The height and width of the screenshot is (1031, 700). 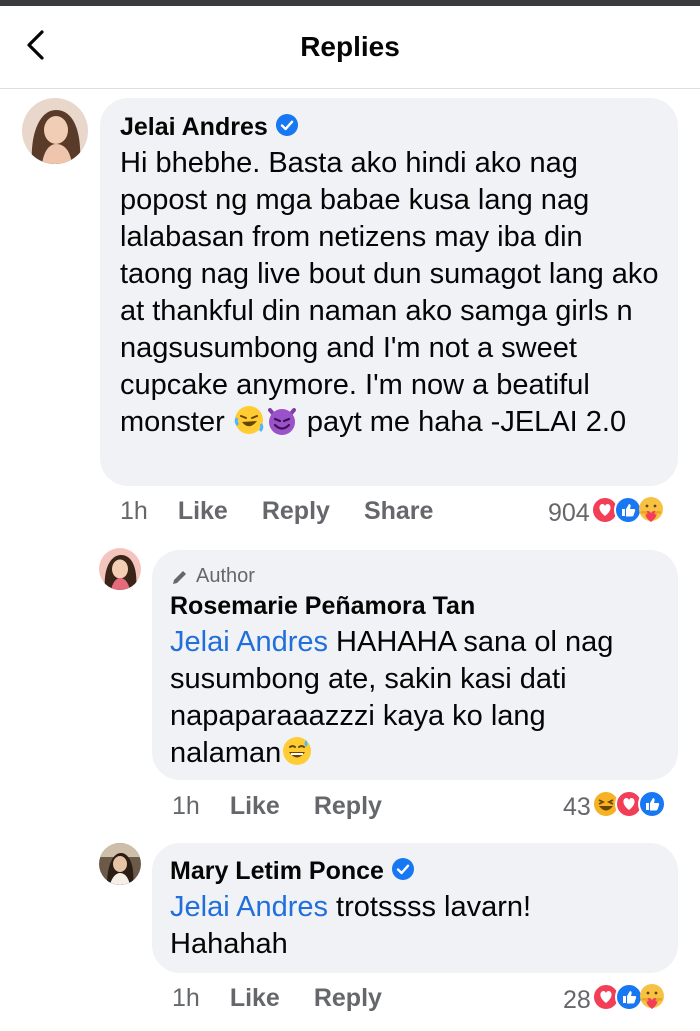 What do you see at coordinates (297, 756) in the screenshot?
I see `grinning-sweat-emoji` at bounding box center [297, 756].